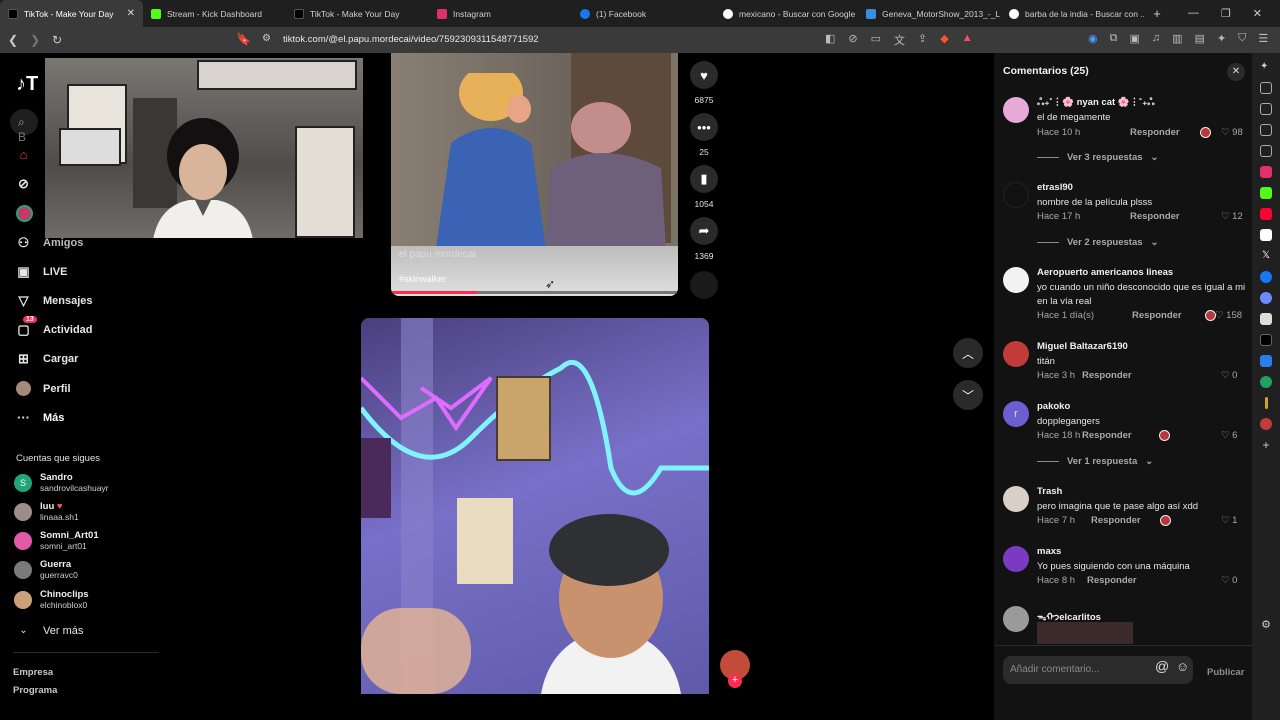 The width and height of the screenshot is (1280, 720). I want to click on comment-like-button: ♡ 158, so click(1228, 315).